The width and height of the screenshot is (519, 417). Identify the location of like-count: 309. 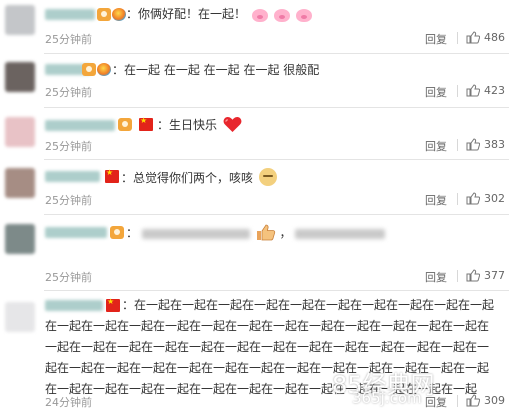
(494, 400).